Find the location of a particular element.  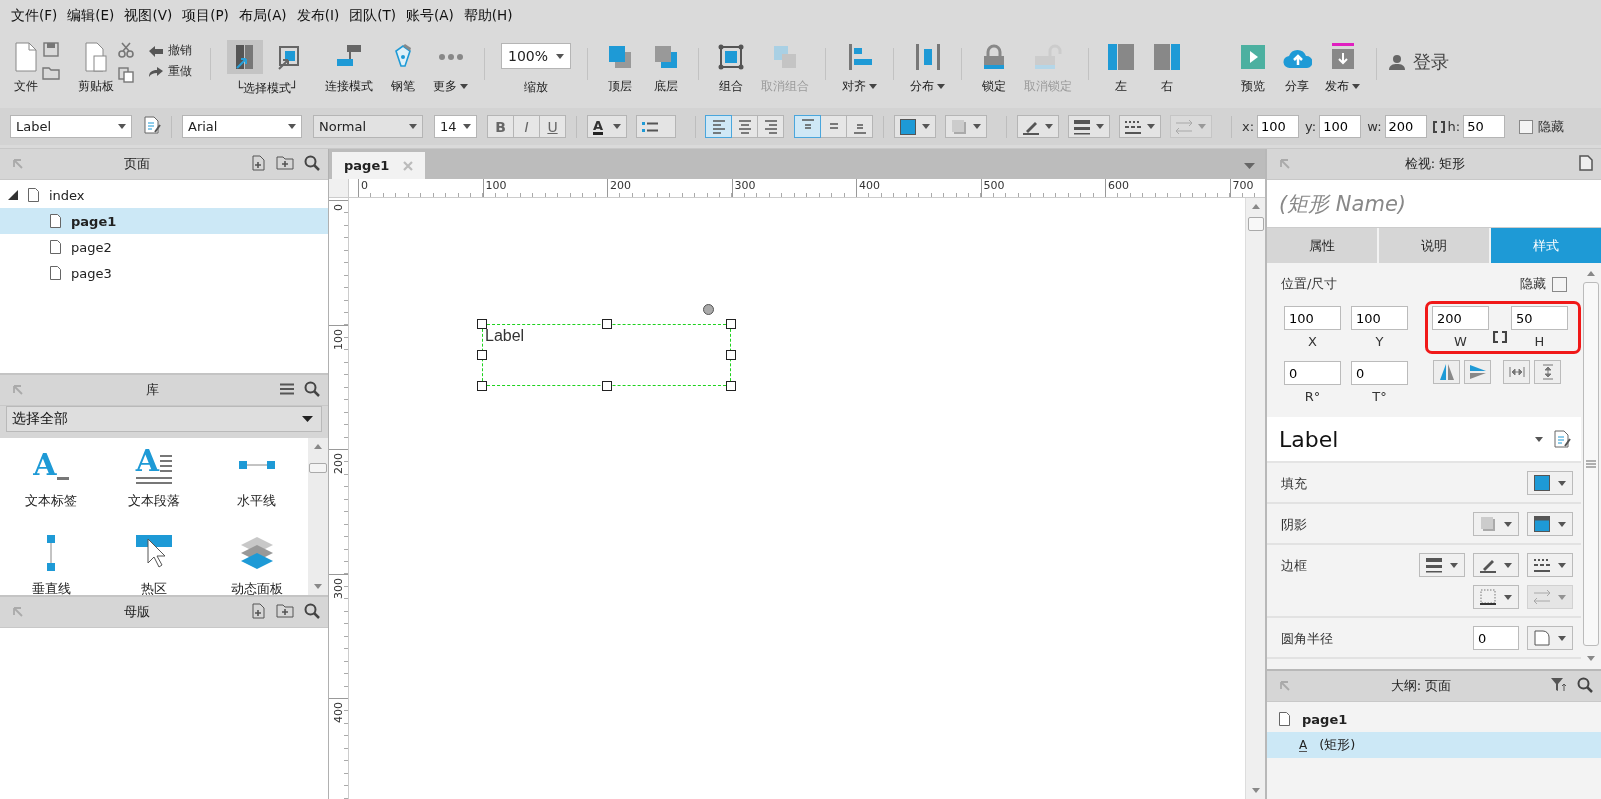

library-dropdown: 选择全部 is located at coordinates (164, 419).